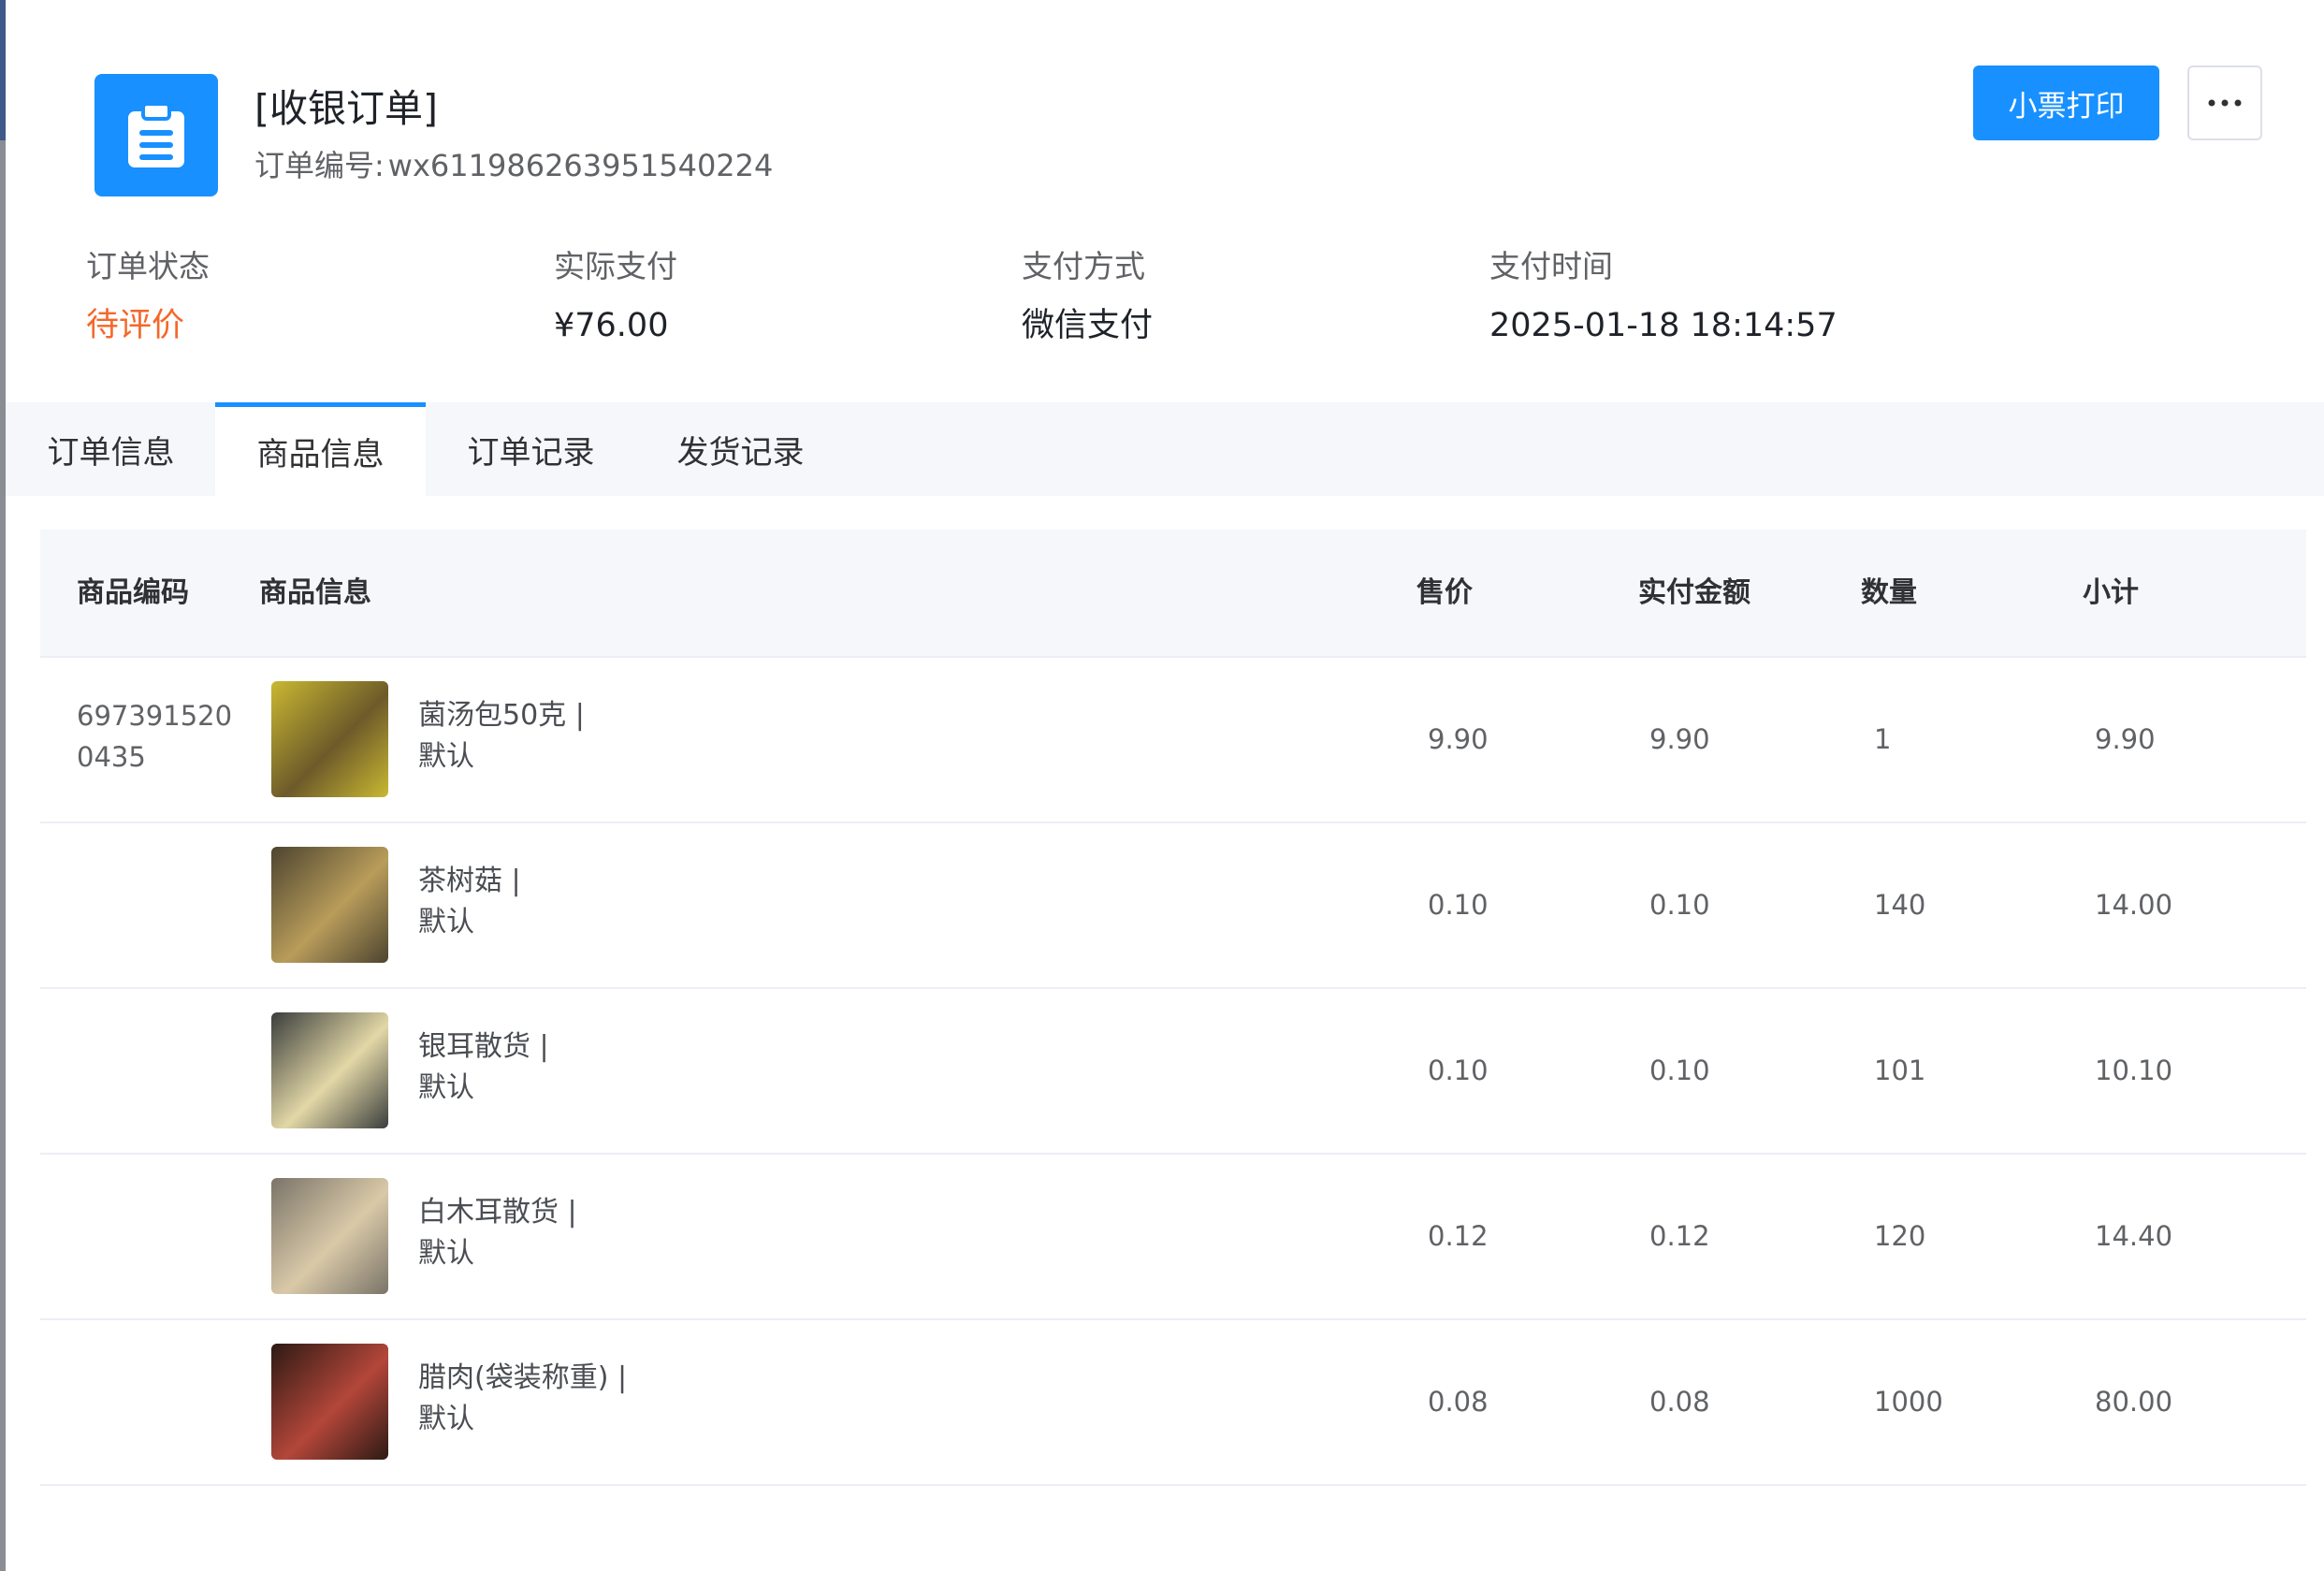 This screenshot has height=1571, width=2324. Describe the element at coordinates (1173, 594) in the screenshot. I see `table-header: 商品编码 商品信息 售价 实付金额 数量 小计` at that location.